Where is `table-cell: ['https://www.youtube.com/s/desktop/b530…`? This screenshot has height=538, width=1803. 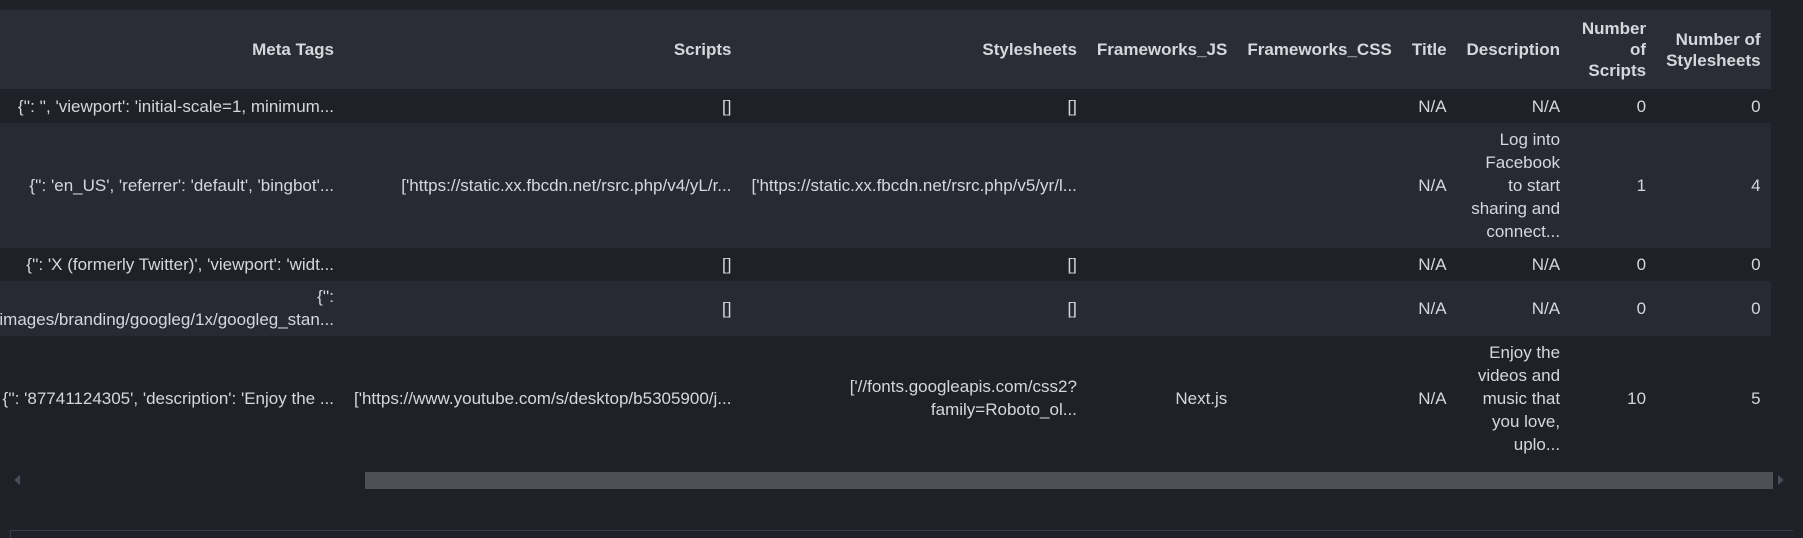 table-cell: ['https://www.youtube.com/s/desktop/b530… is located at coordinates (543, 398).